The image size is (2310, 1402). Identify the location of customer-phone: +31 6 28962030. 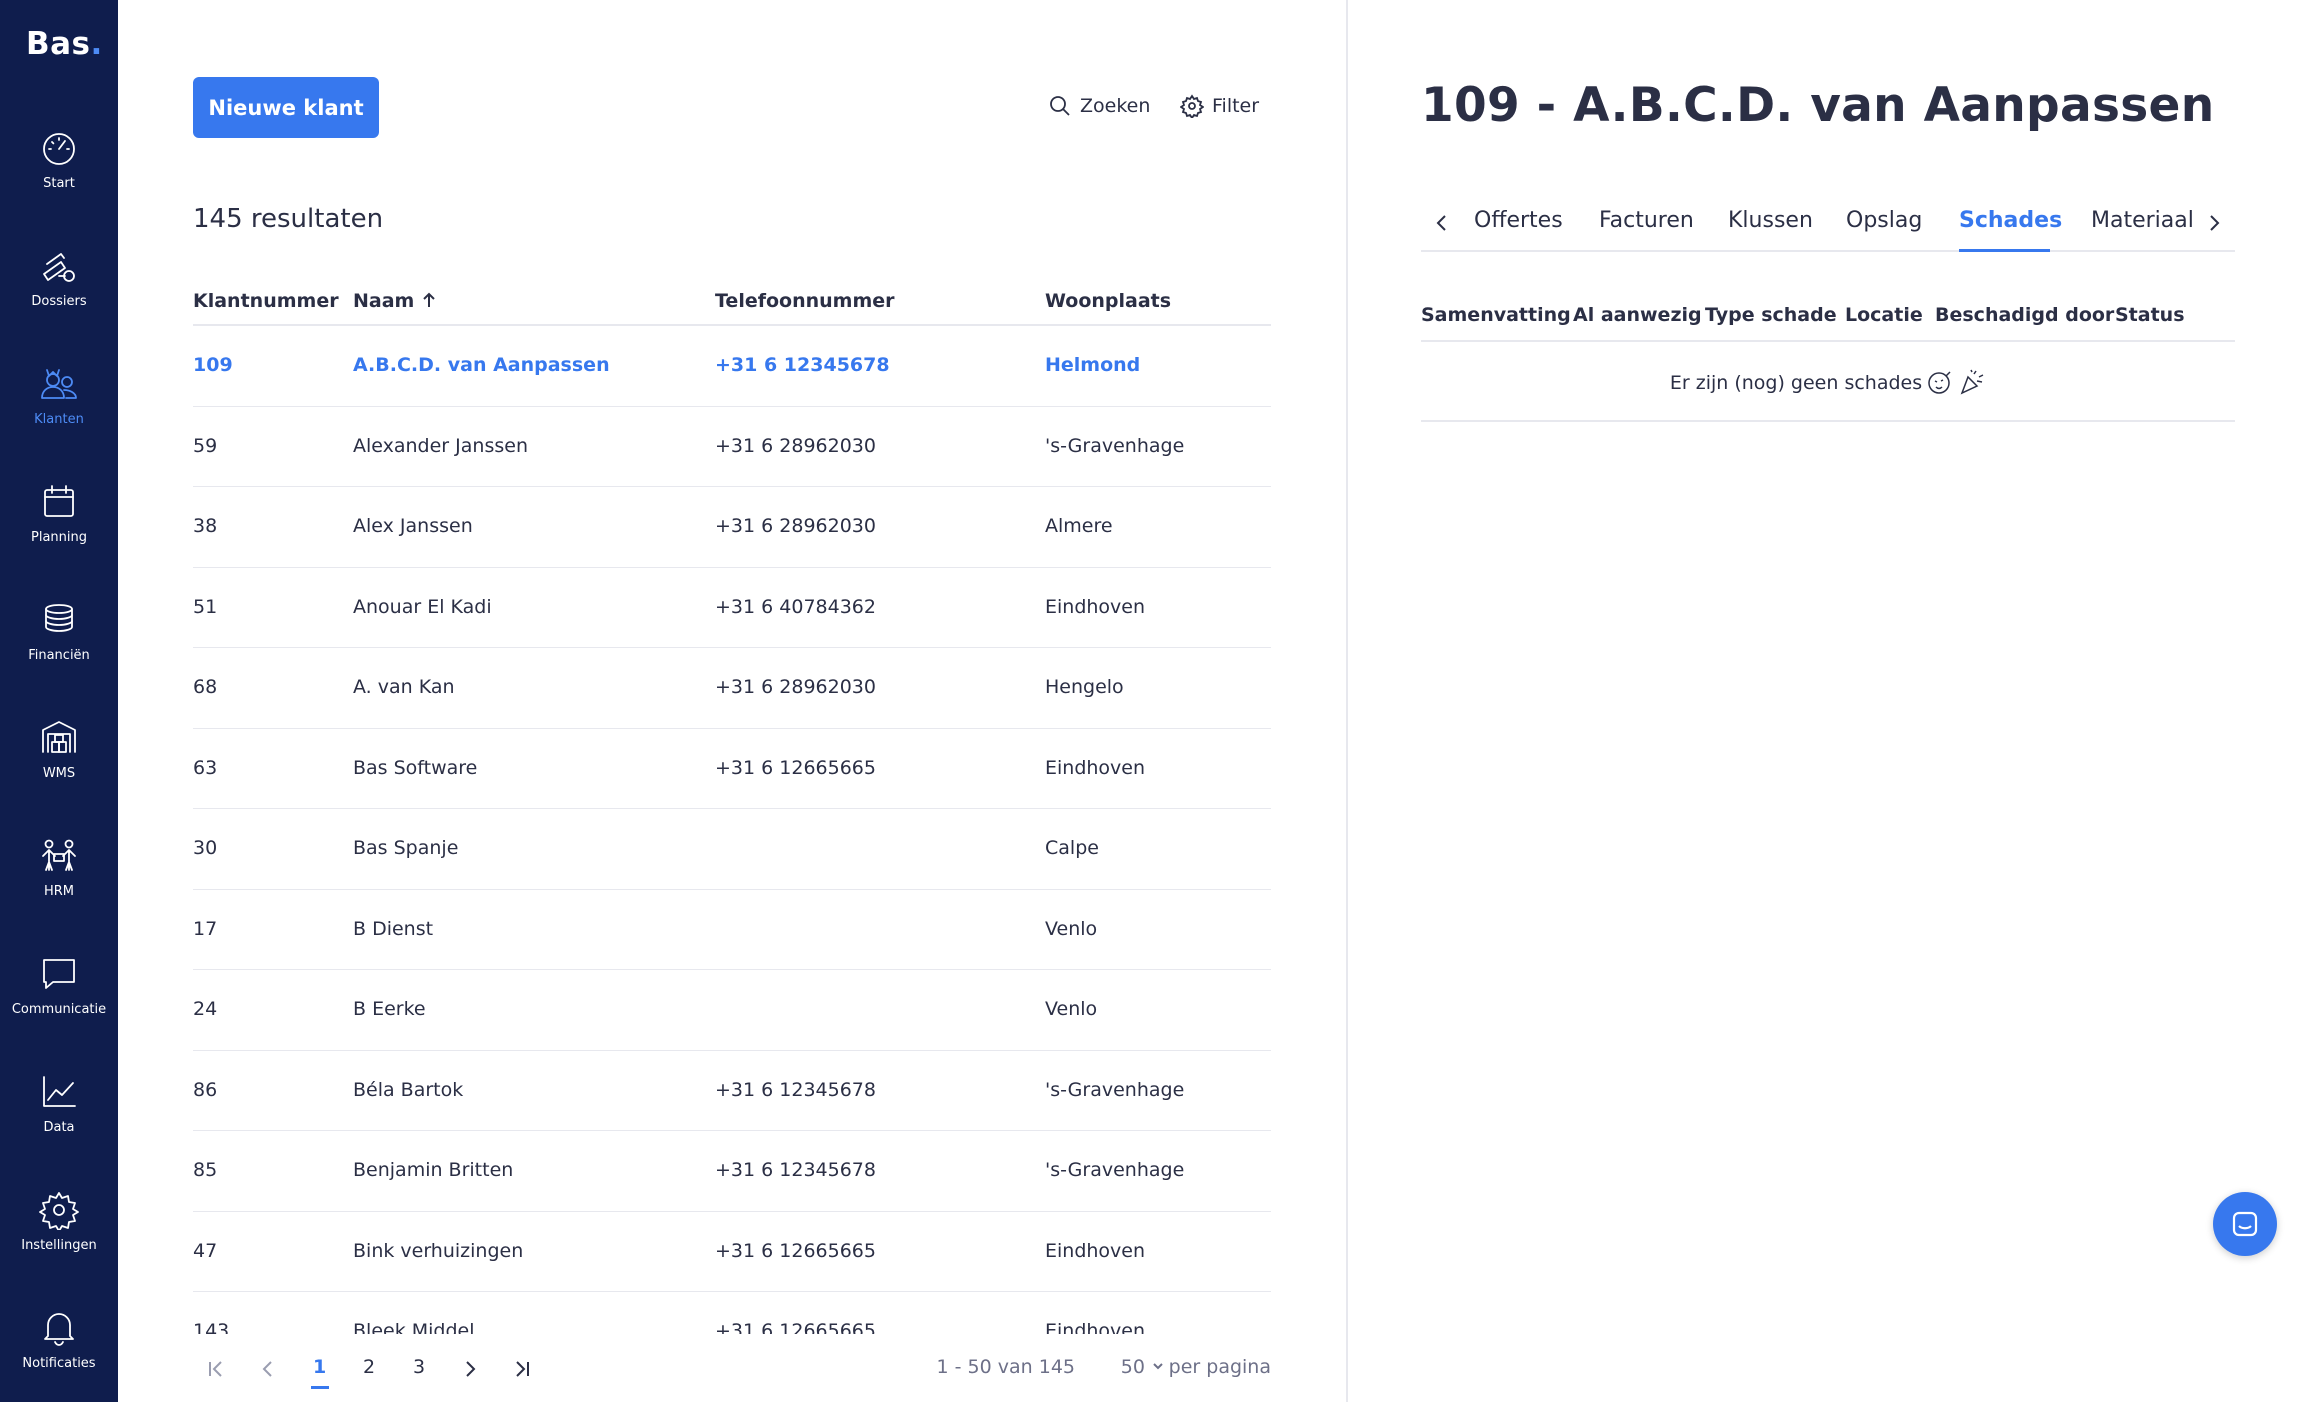
(795, 687).